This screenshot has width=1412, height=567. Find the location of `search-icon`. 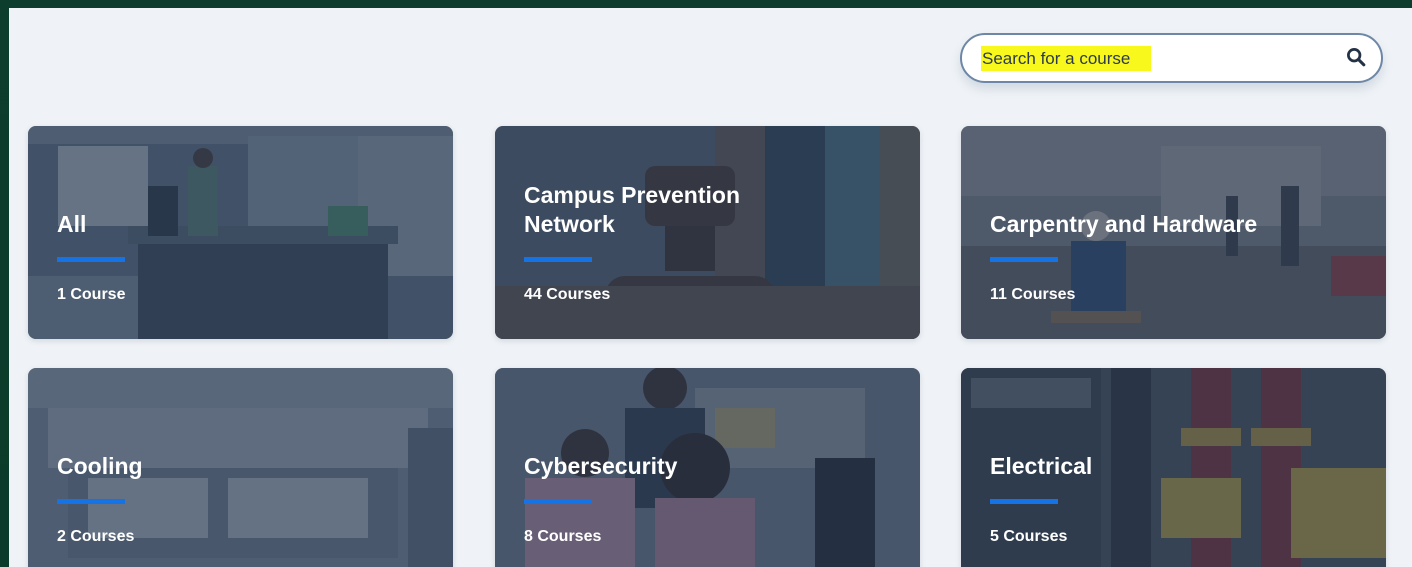

search-icon is located at coordinates (1356, 57).